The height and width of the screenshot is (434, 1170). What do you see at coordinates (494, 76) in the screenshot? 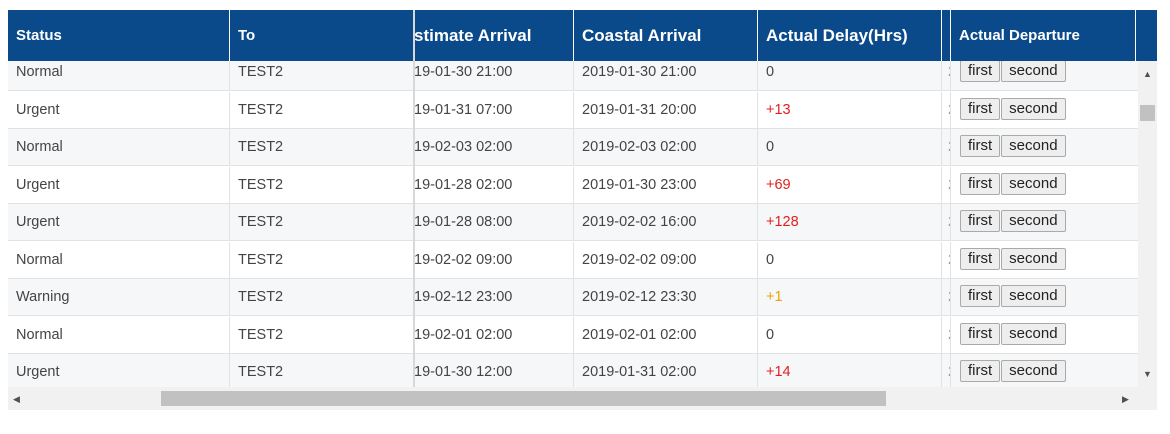
I see `cell-estimate-arrival: 19-01-30 21:00` at bounding box center [494, 76].